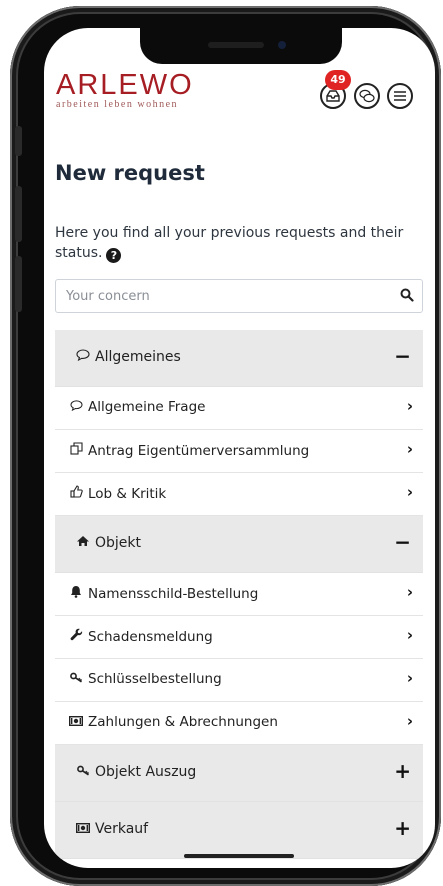 This screenshot has width=443, height=886. What do you see at coordinates (138, 357) in the screenshot?
I see `category-label: Allgemeines` at bounding box center [138, 357].